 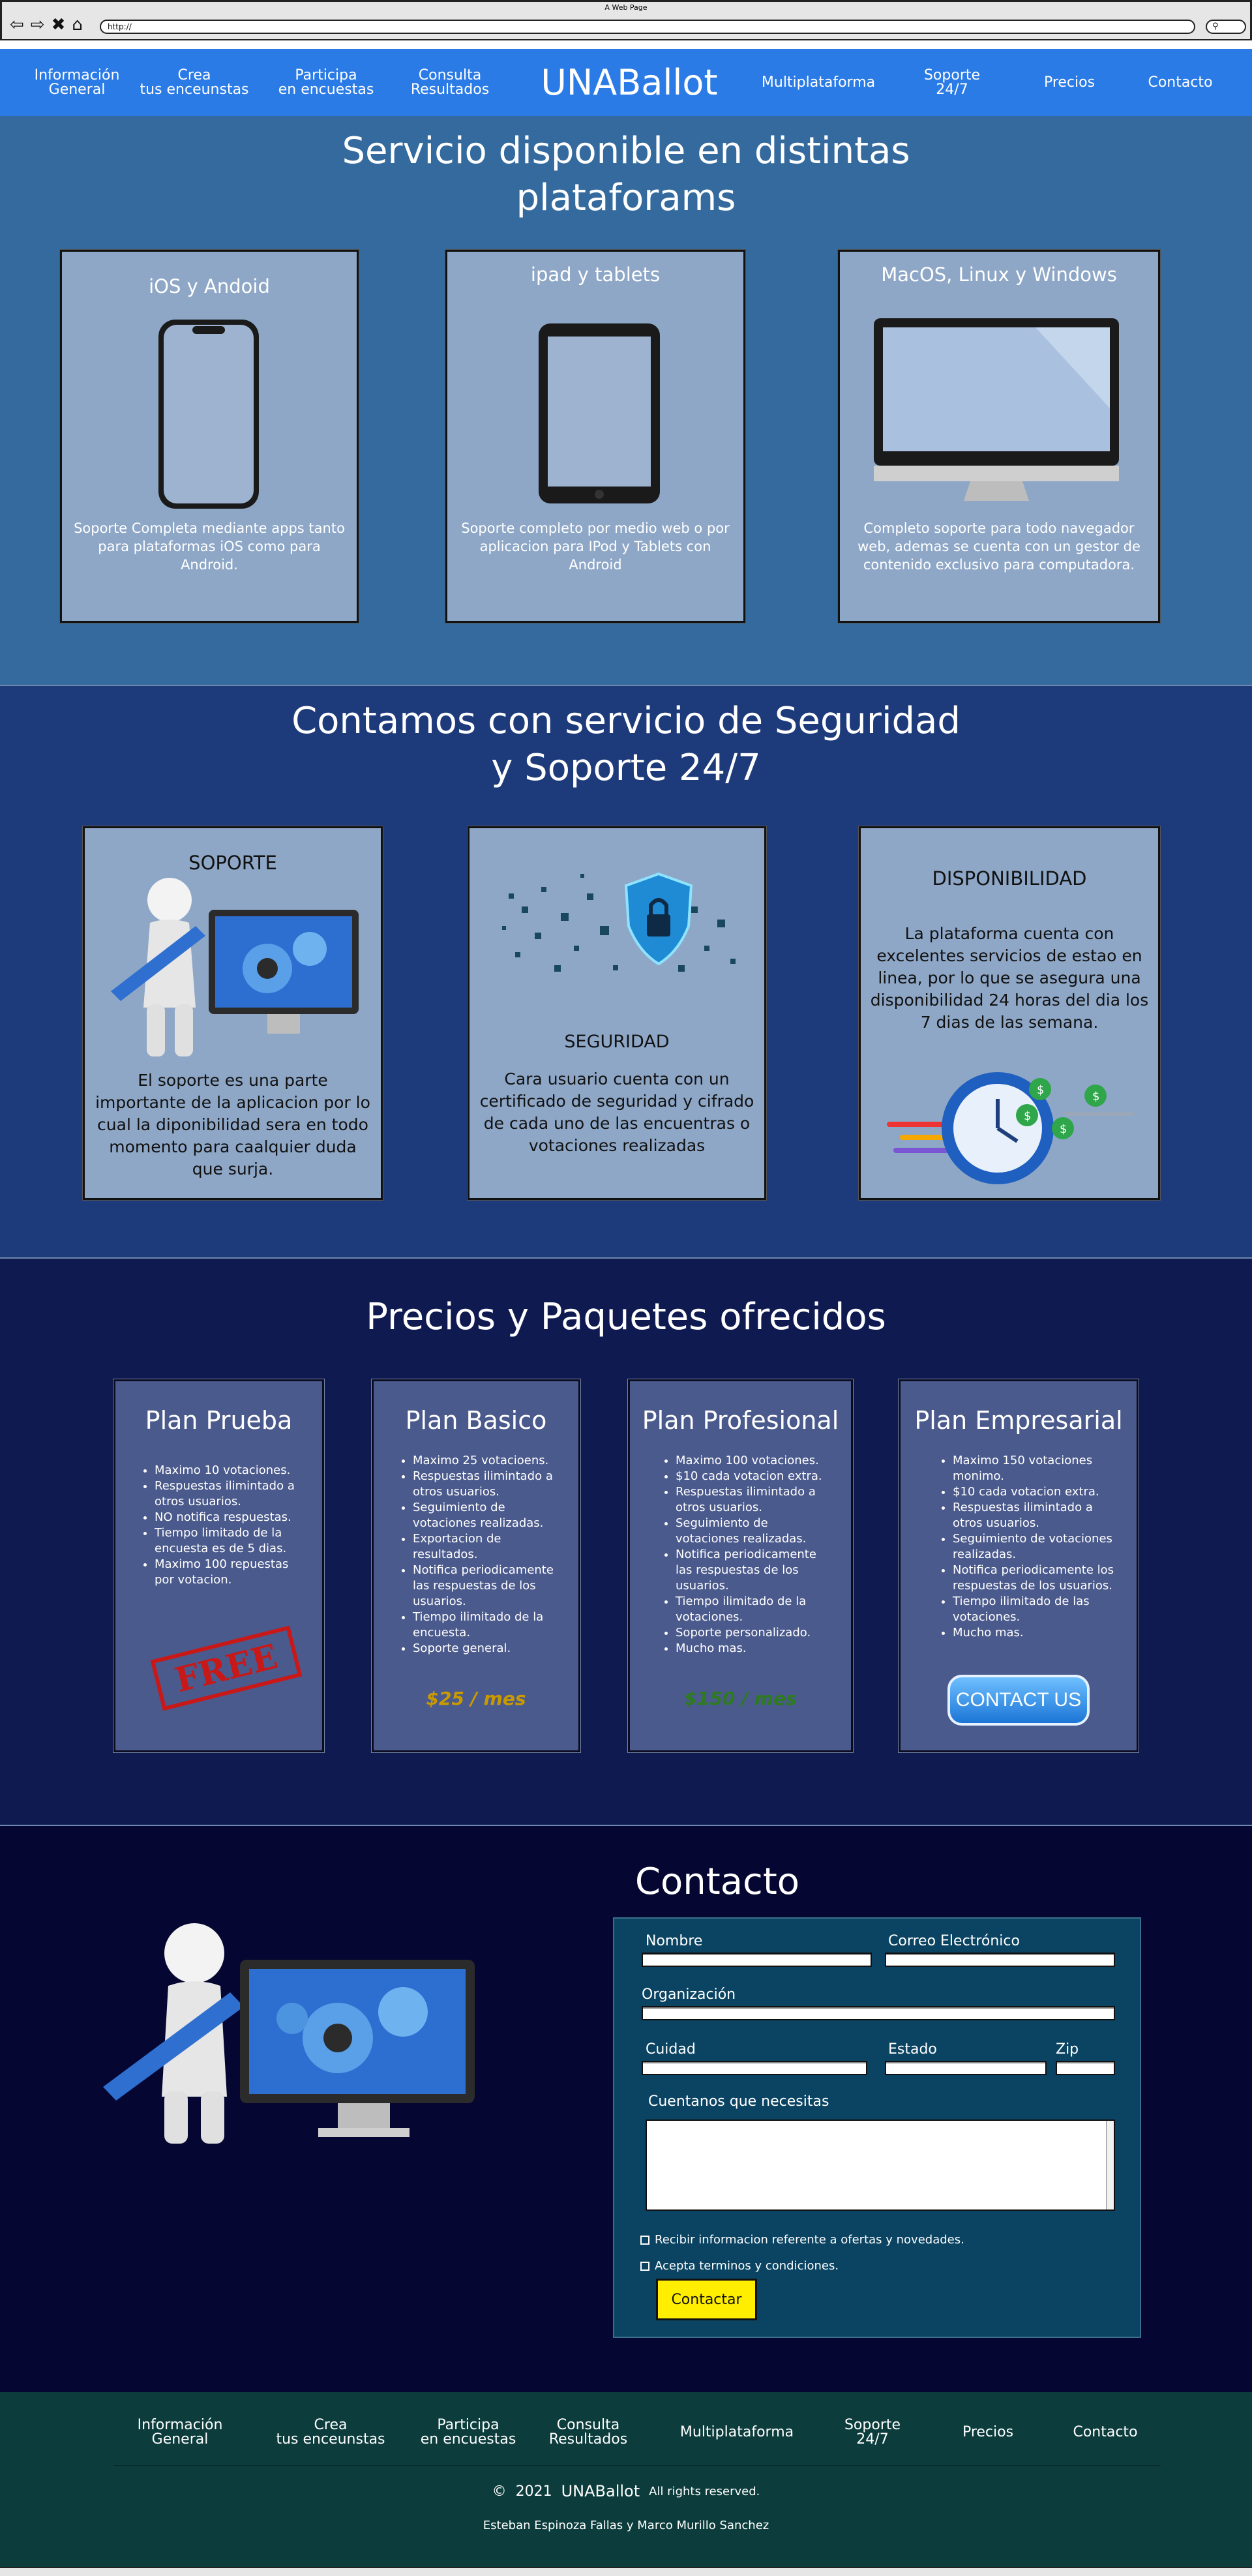 What do you see at coordinates (617, 1042) in the screenshot?
I see `card-title: SEGURIDAD` at bounding box center [617, 1042].